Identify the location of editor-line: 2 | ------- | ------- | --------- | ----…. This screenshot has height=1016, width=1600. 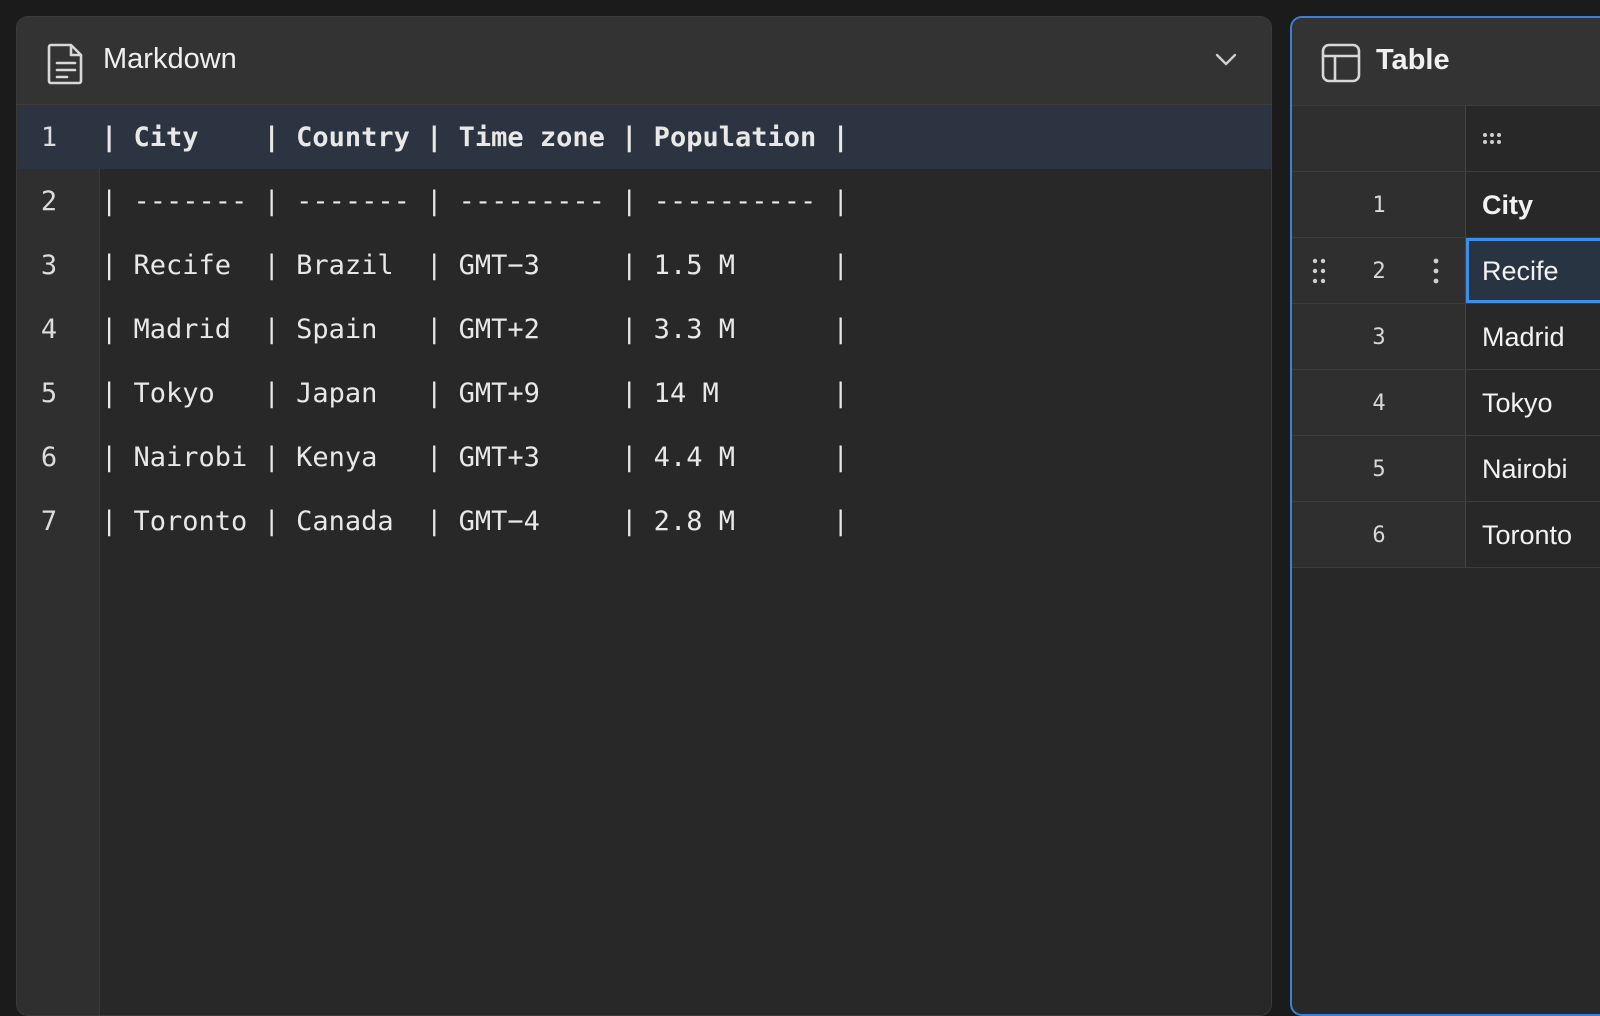
(644, 201).